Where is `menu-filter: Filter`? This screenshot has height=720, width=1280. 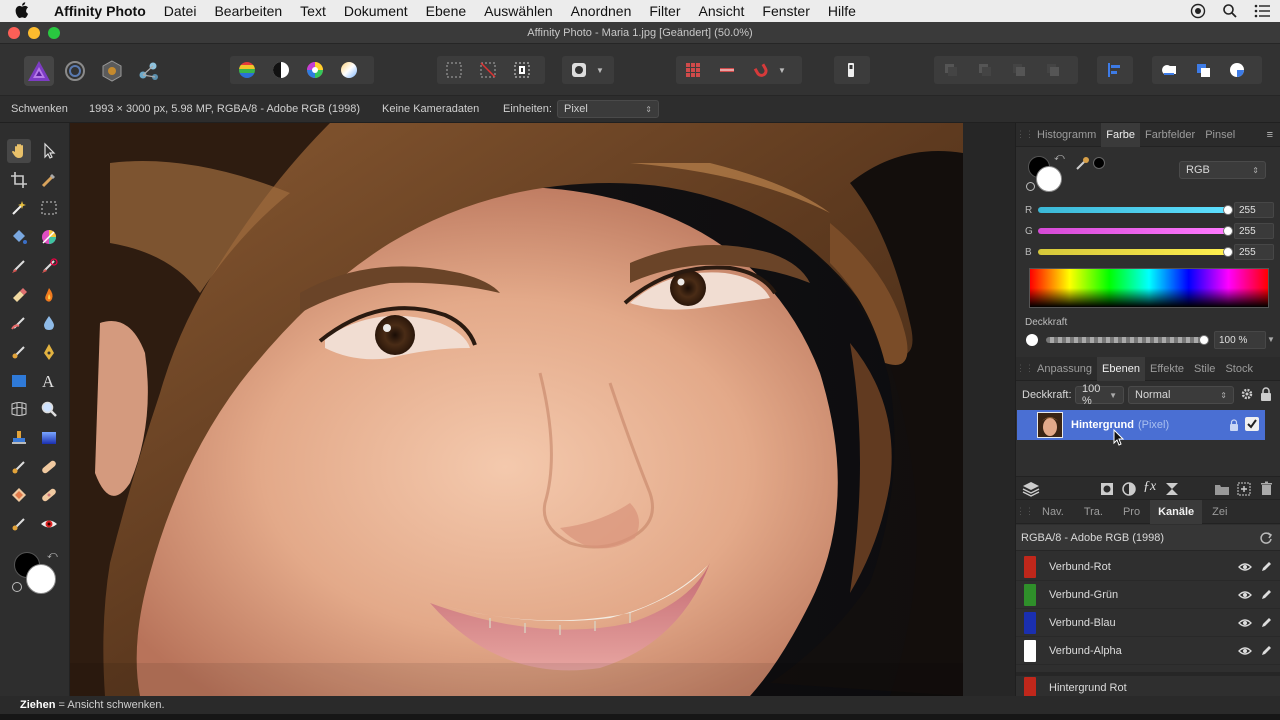
menu-filter: Filter is located at coordinates (664, 11).